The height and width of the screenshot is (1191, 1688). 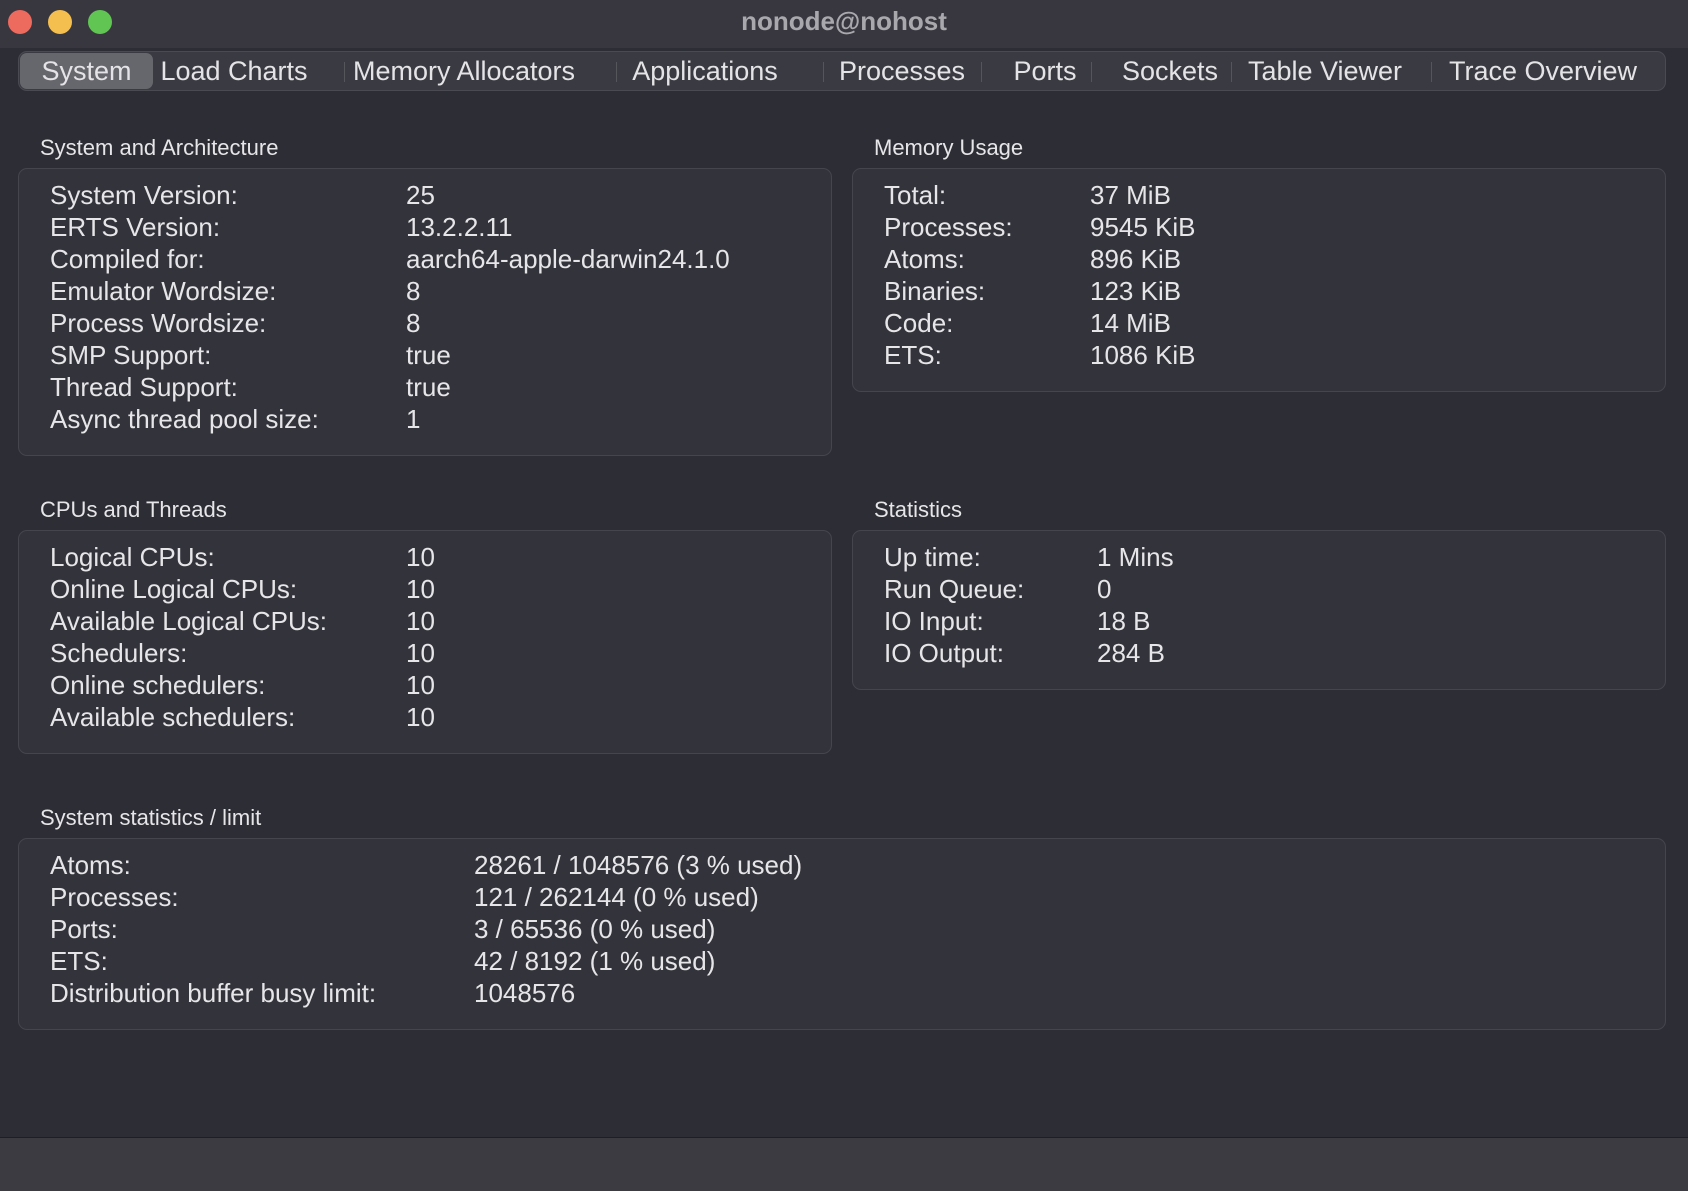 What do you see at coordinates (705, 71) in the screenshot?
I see `tab-applications: Applications` at bounding box center [705, 71].